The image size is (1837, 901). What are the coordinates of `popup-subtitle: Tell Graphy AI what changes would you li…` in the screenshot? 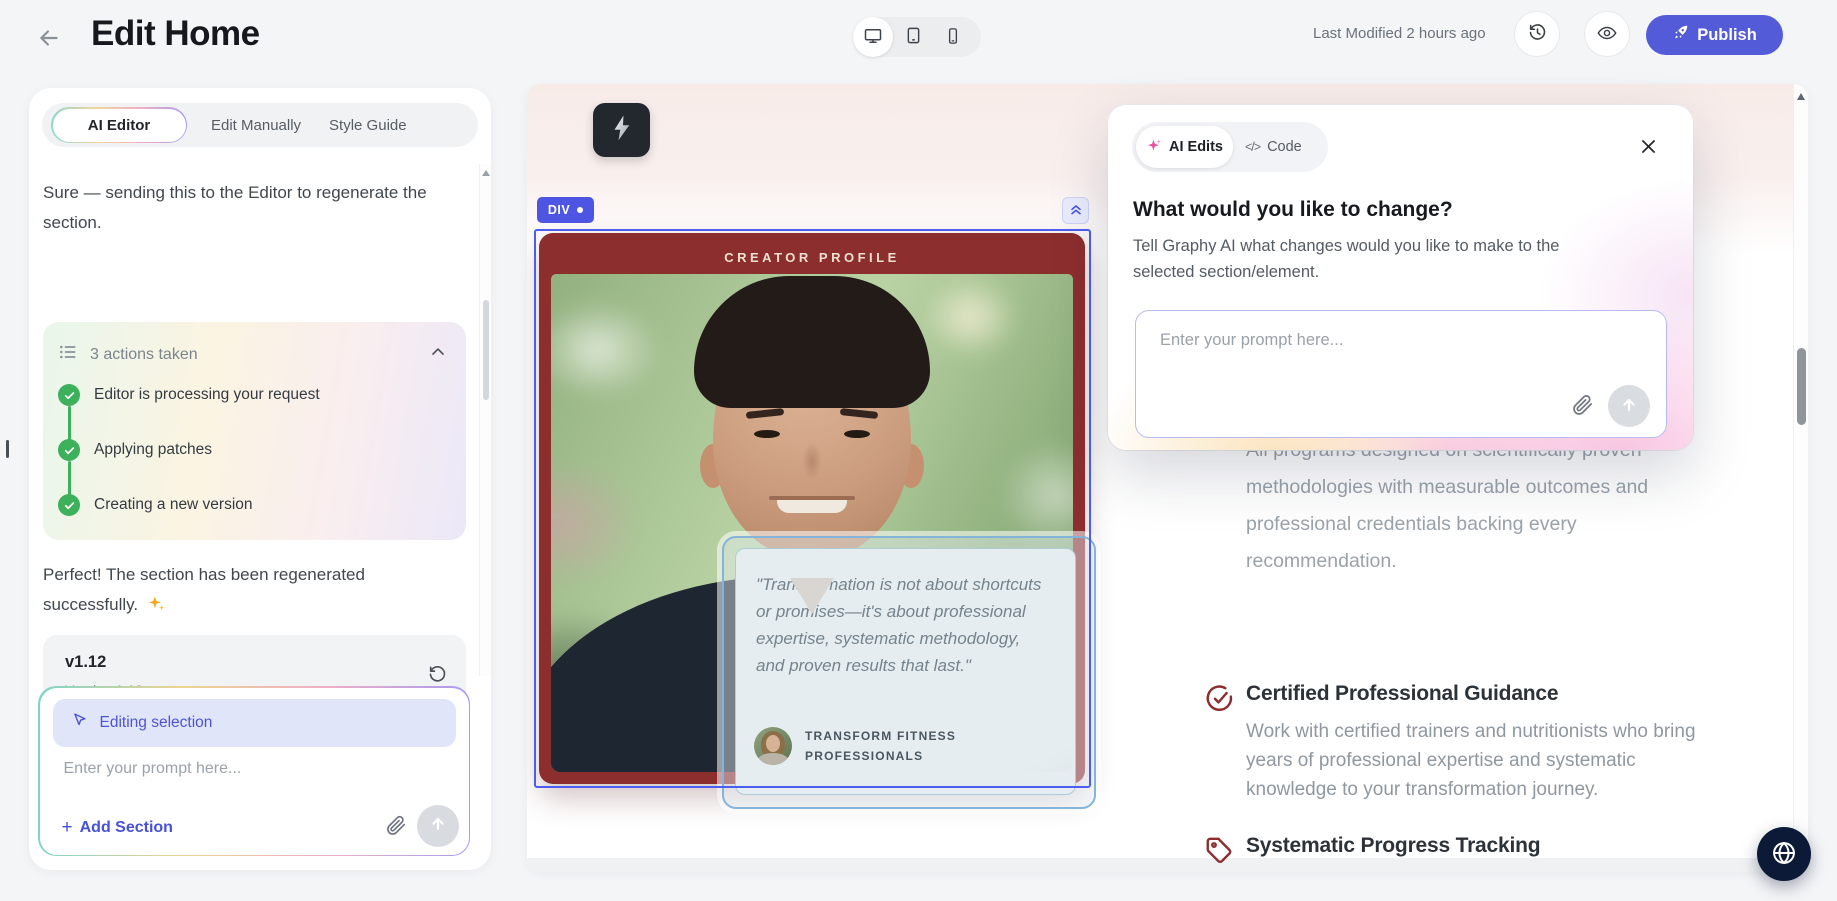 It's located at (1346, 259).